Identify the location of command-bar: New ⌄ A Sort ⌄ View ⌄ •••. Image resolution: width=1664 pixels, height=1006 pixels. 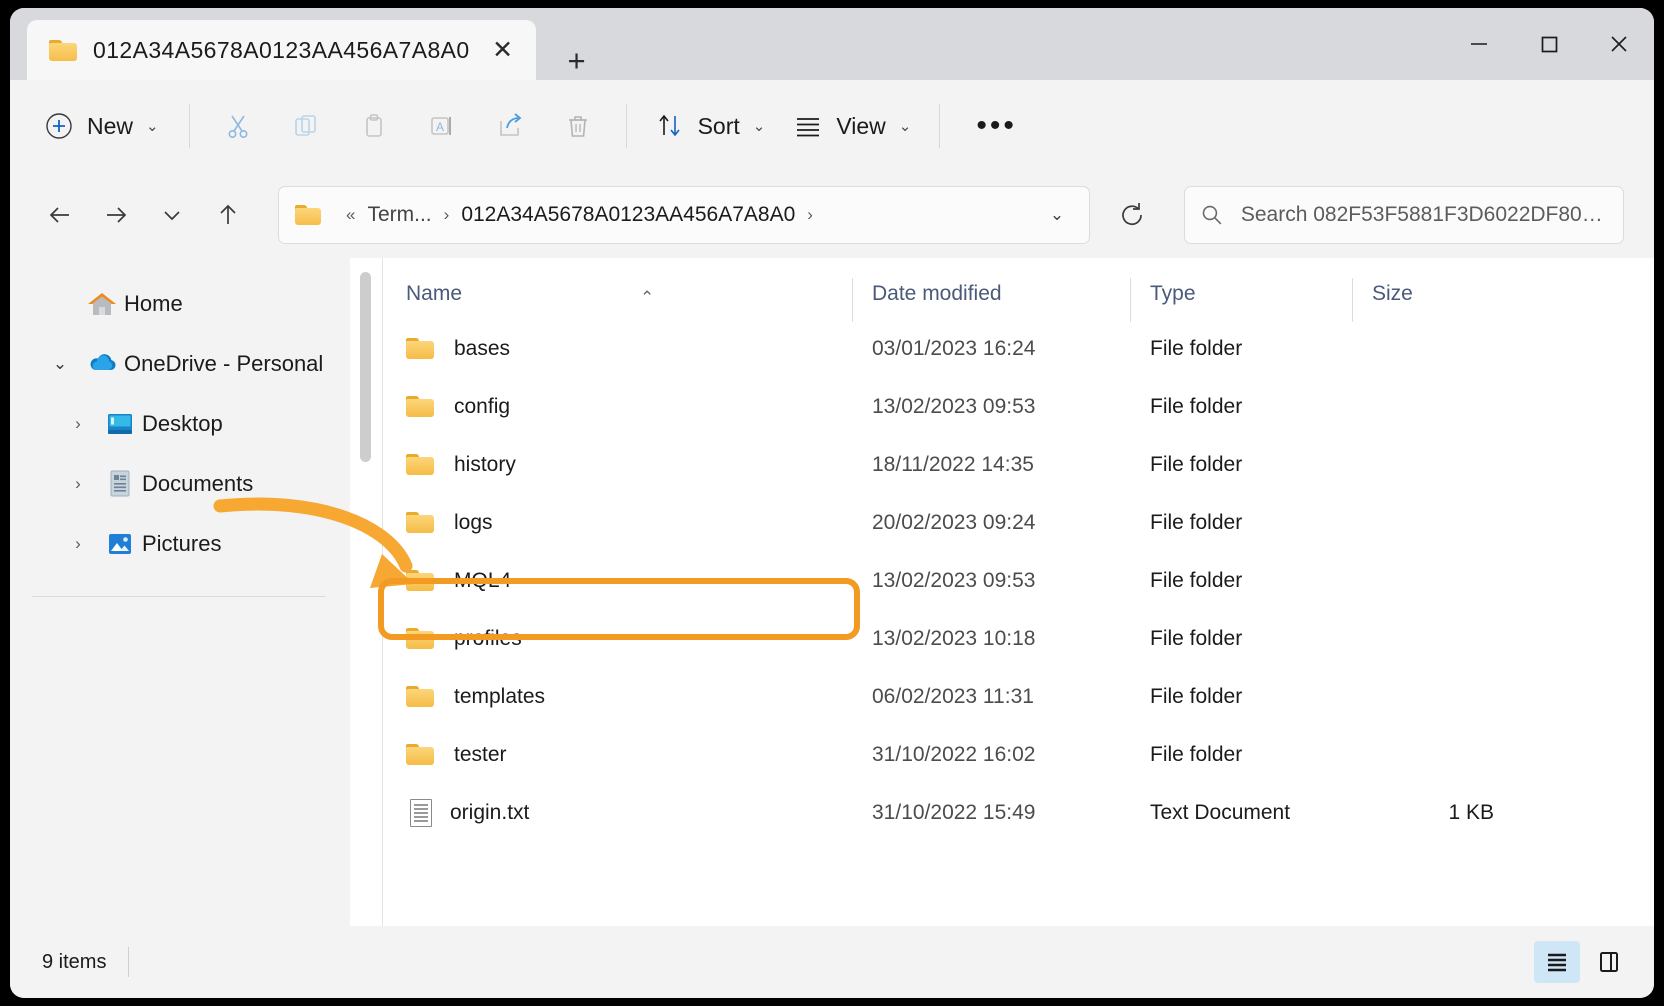
(832, 126).